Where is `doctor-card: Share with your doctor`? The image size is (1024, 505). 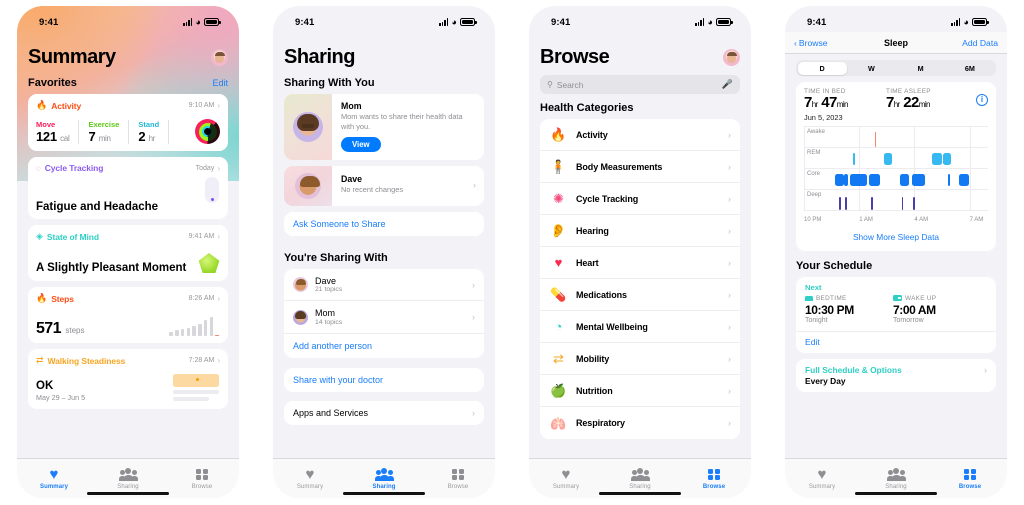
doctor-card: Share with your doctor is located at coordinates (384, 379).